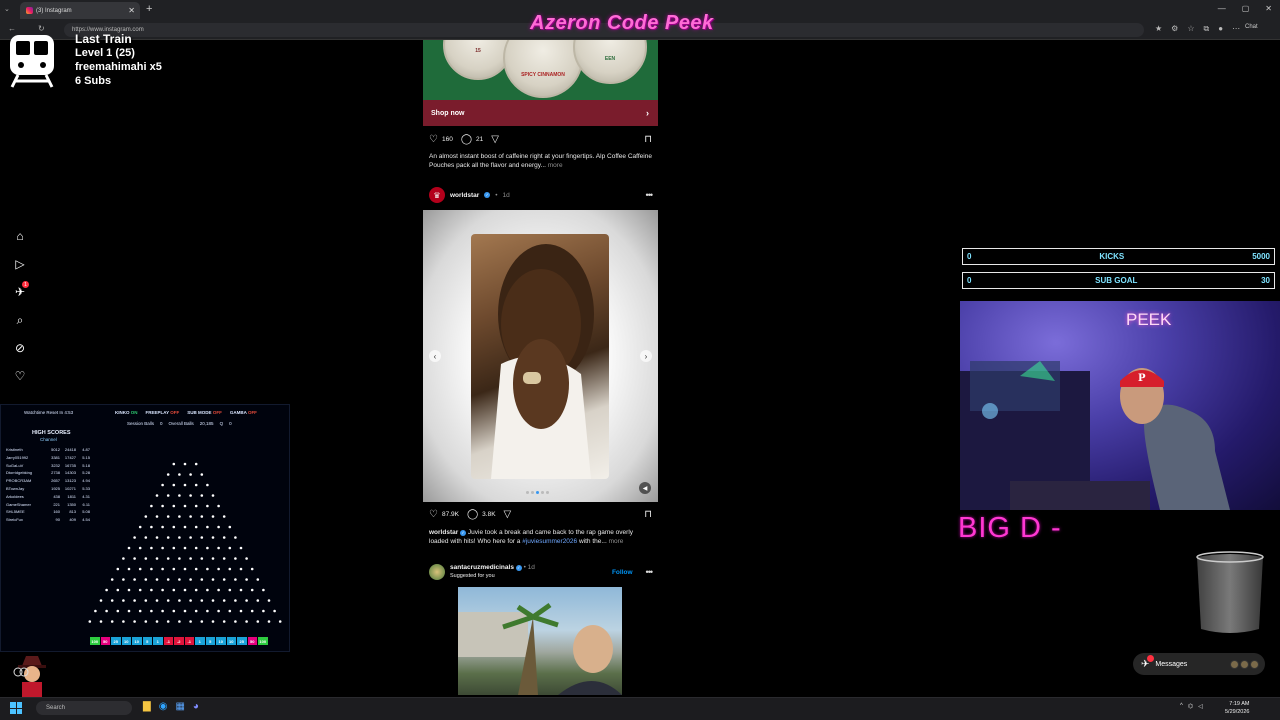  I want to click on favorites-icon: ☆, so click(1190, 29).